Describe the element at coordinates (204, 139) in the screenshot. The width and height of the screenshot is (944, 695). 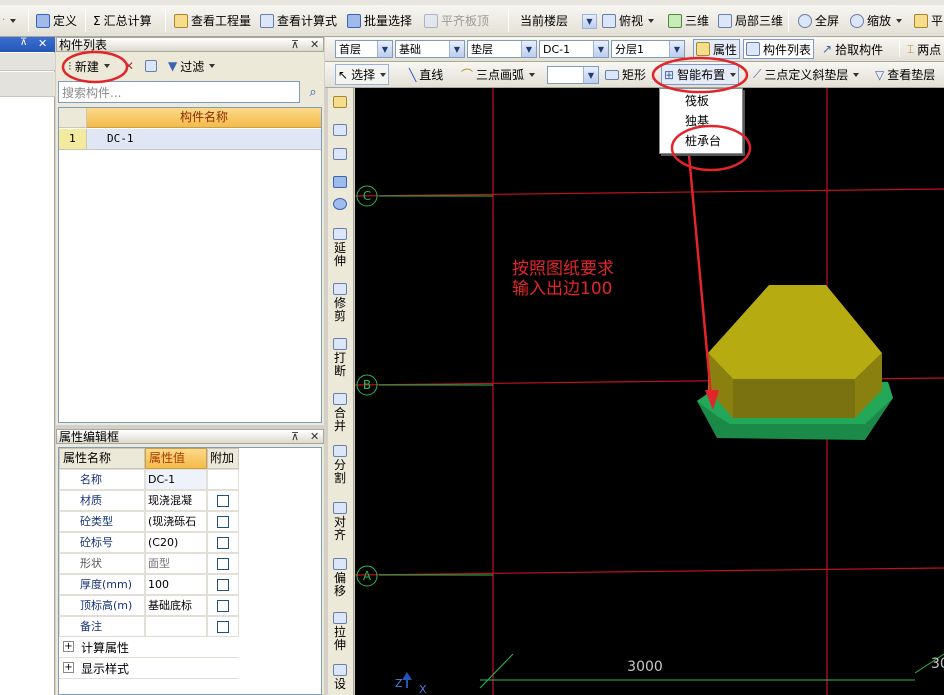
I see `component-row-name: DC-1` at that location.